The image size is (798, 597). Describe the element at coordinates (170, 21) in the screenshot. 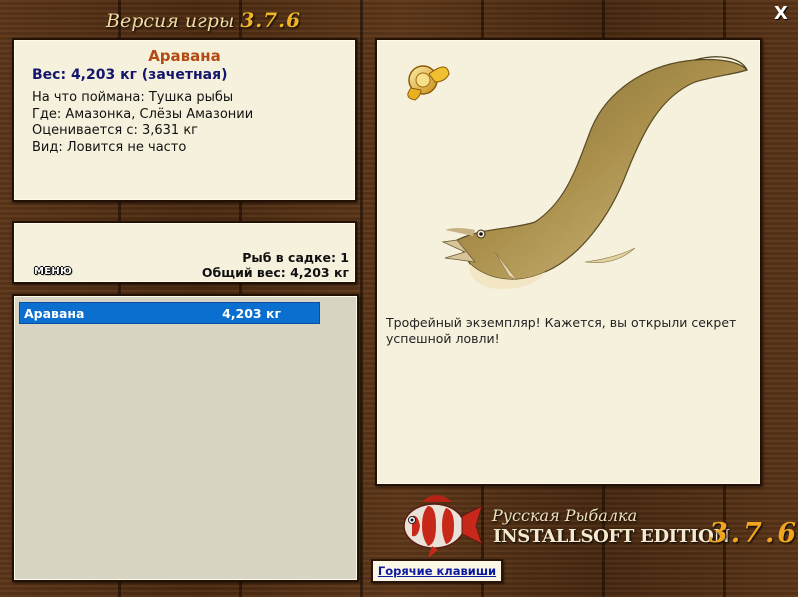

I see `window-title-prefix: Версия игры` at that location.